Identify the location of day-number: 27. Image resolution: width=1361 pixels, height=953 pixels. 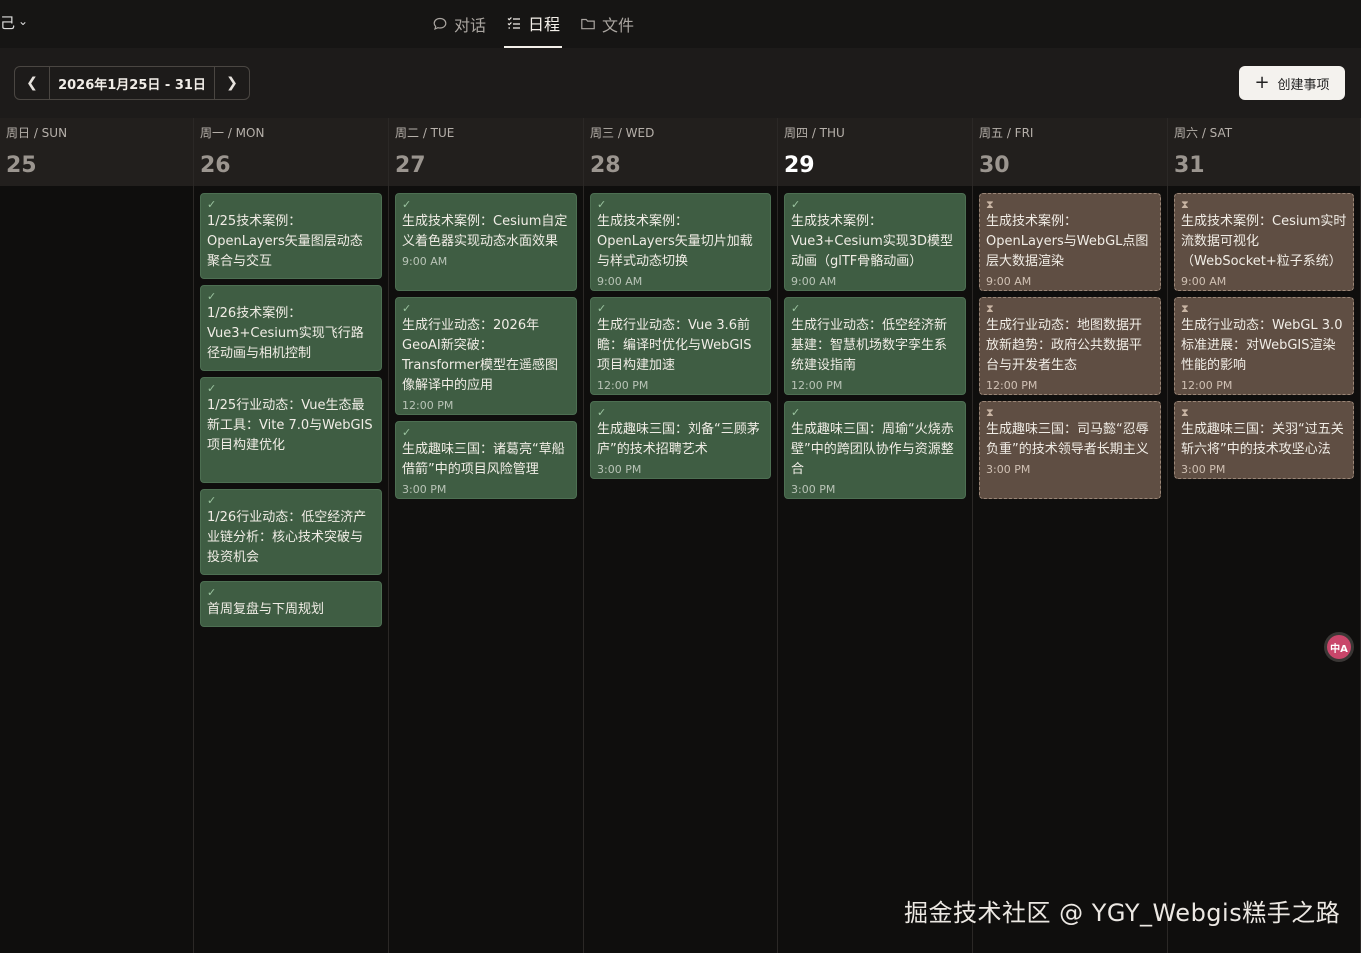
(410, 165).